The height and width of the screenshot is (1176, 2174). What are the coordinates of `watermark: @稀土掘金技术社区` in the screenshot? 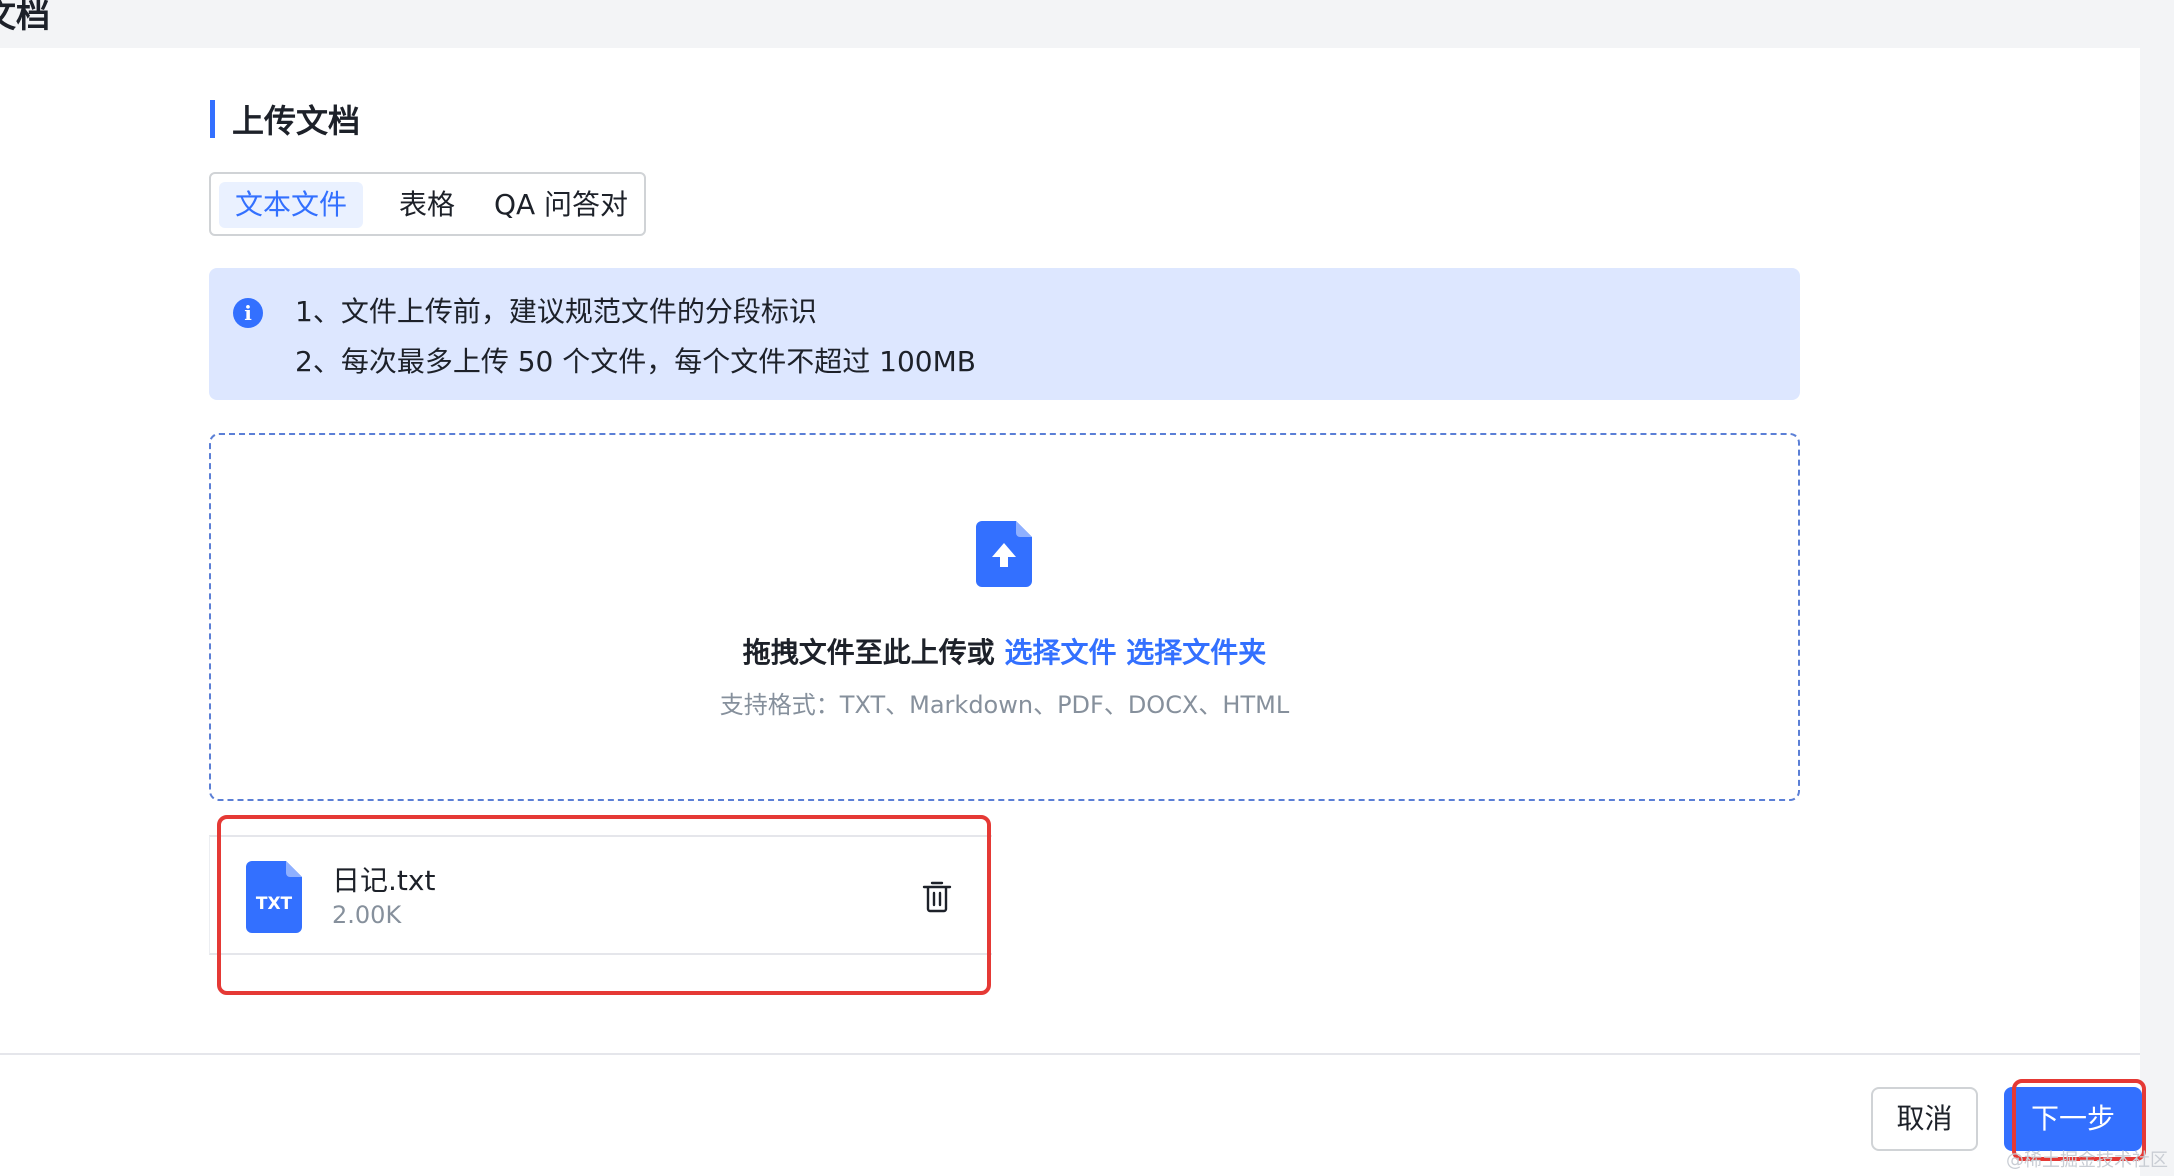 It's located at (2087, 1160).